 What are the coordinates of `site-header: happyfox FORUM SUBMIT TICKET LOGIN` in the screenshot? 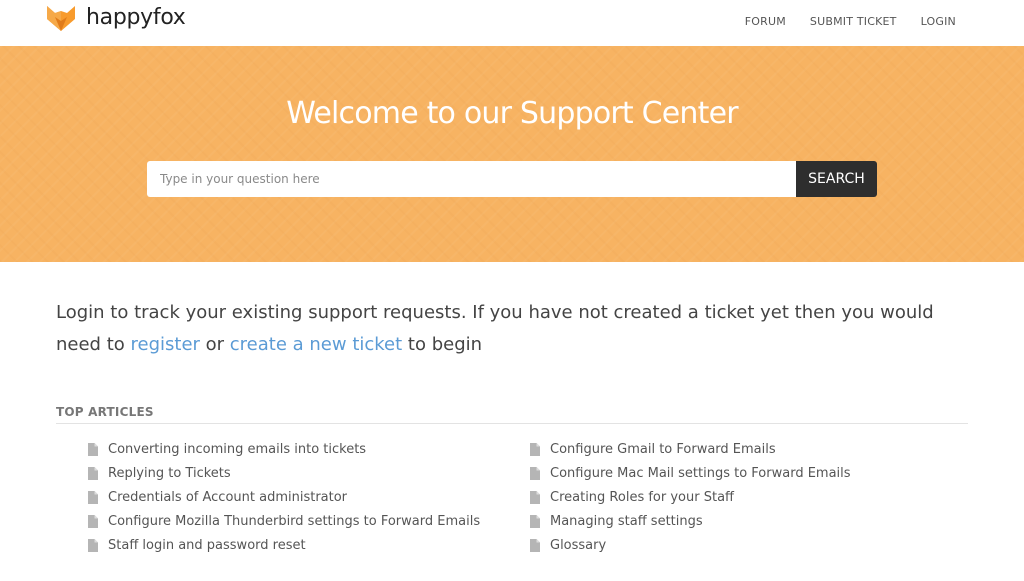 It's located at (512, 23).